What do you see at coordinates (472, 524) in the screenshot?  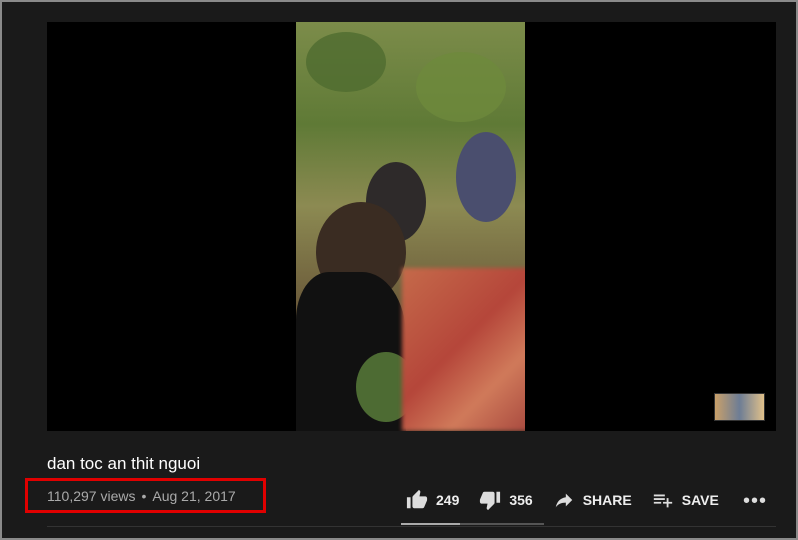 I see `like-ratio-bar` at bounding box center [472, 524].